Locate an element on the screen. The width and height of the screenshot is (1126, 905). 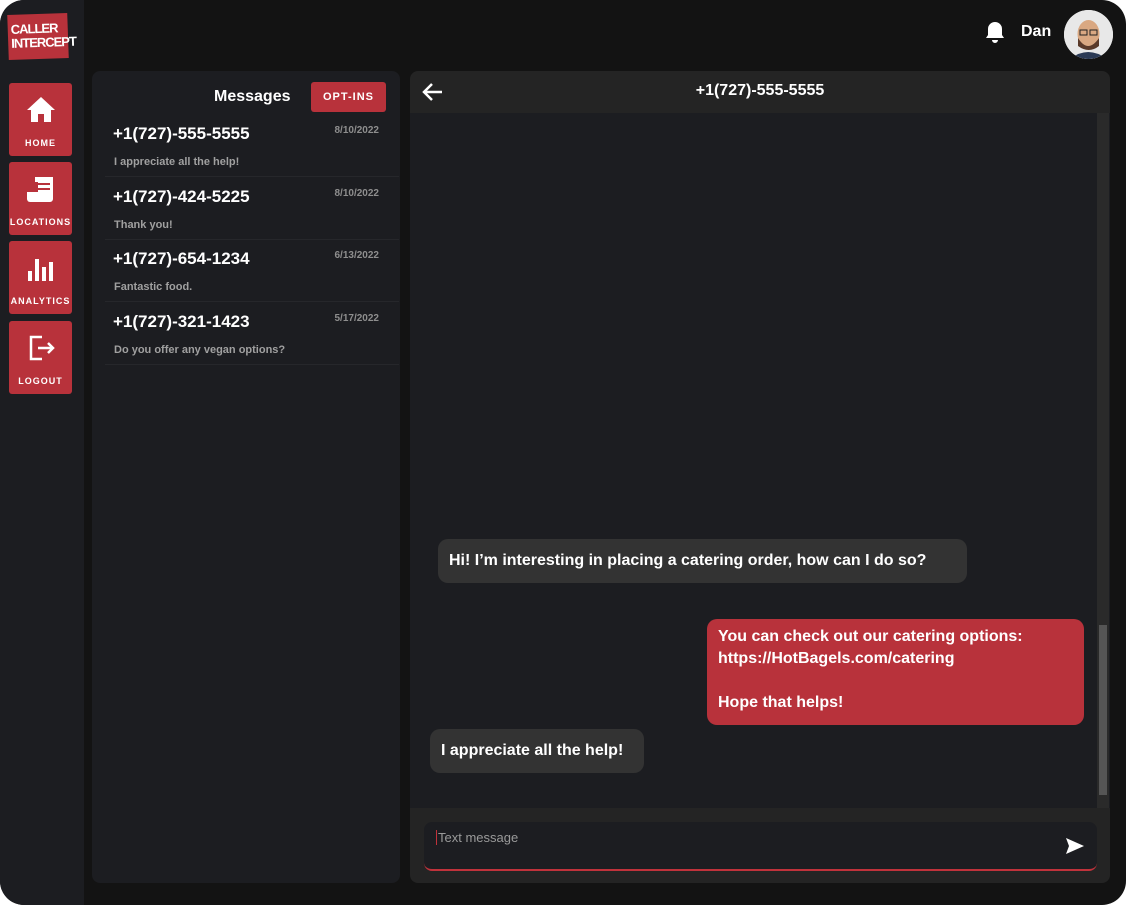
nav-analytics: ANALYTICS is located at coordinates (40, 277).